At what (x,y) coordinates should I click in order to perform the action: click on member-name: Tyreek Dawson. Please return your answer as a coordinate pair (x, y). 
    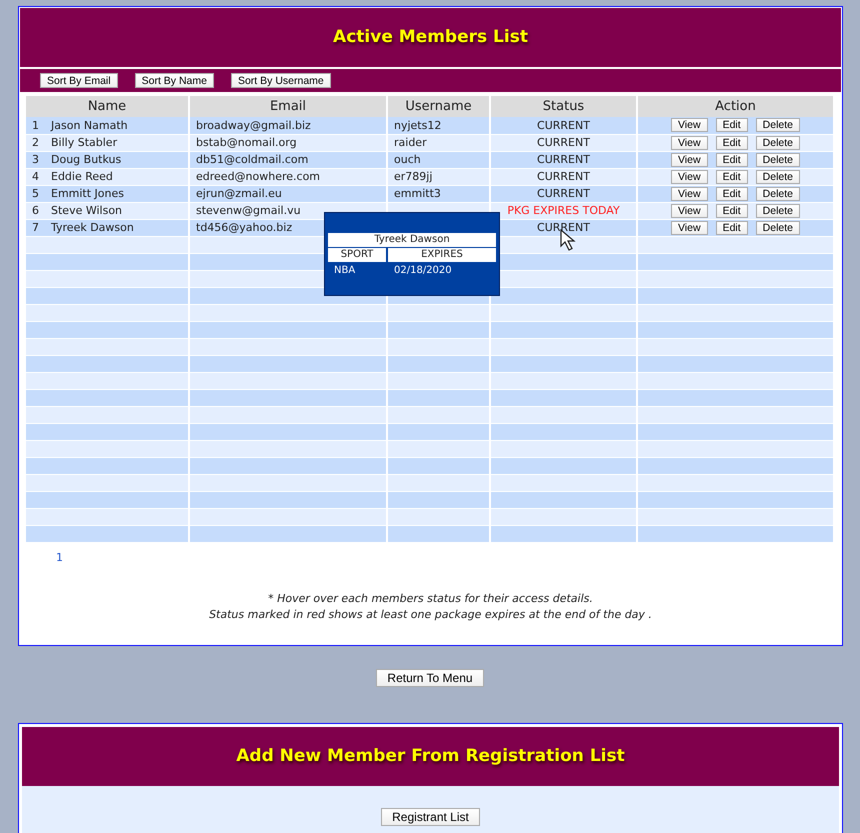
    Looking at the image, I should click on (92, 227).